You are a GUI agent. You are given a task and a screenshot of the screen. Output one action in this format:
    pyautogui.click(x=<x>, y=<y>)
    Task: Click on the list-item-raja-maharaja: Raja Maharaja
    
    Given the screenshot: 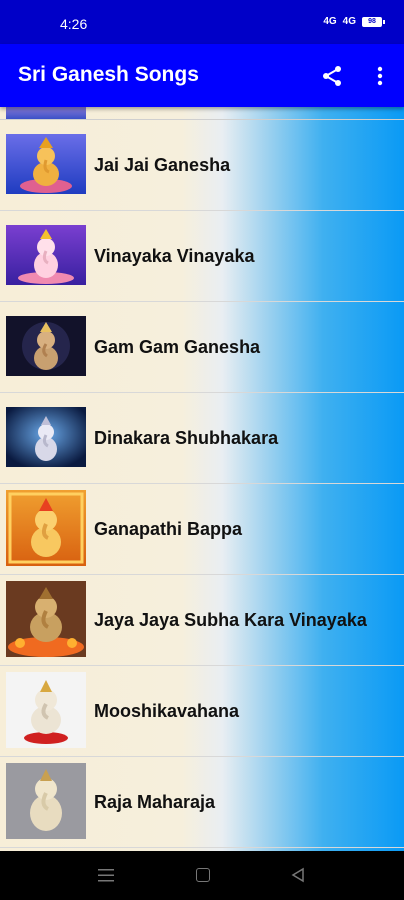 What is the action you would take?
    pyautogui.click(x=202, y=802)
    